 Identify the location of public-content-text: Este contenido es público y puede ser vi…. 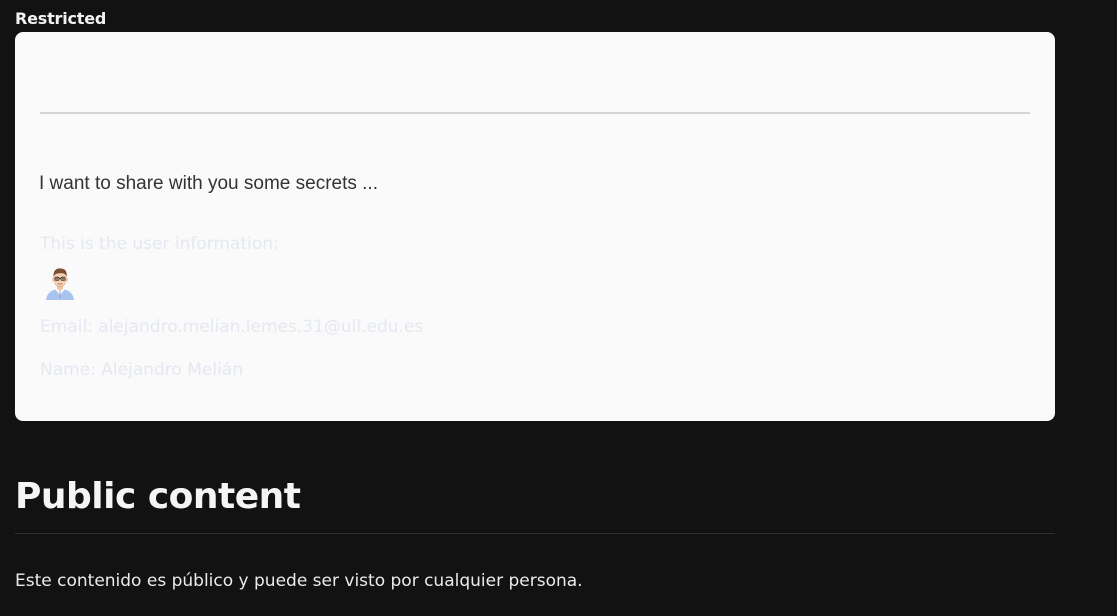
(299, 581).